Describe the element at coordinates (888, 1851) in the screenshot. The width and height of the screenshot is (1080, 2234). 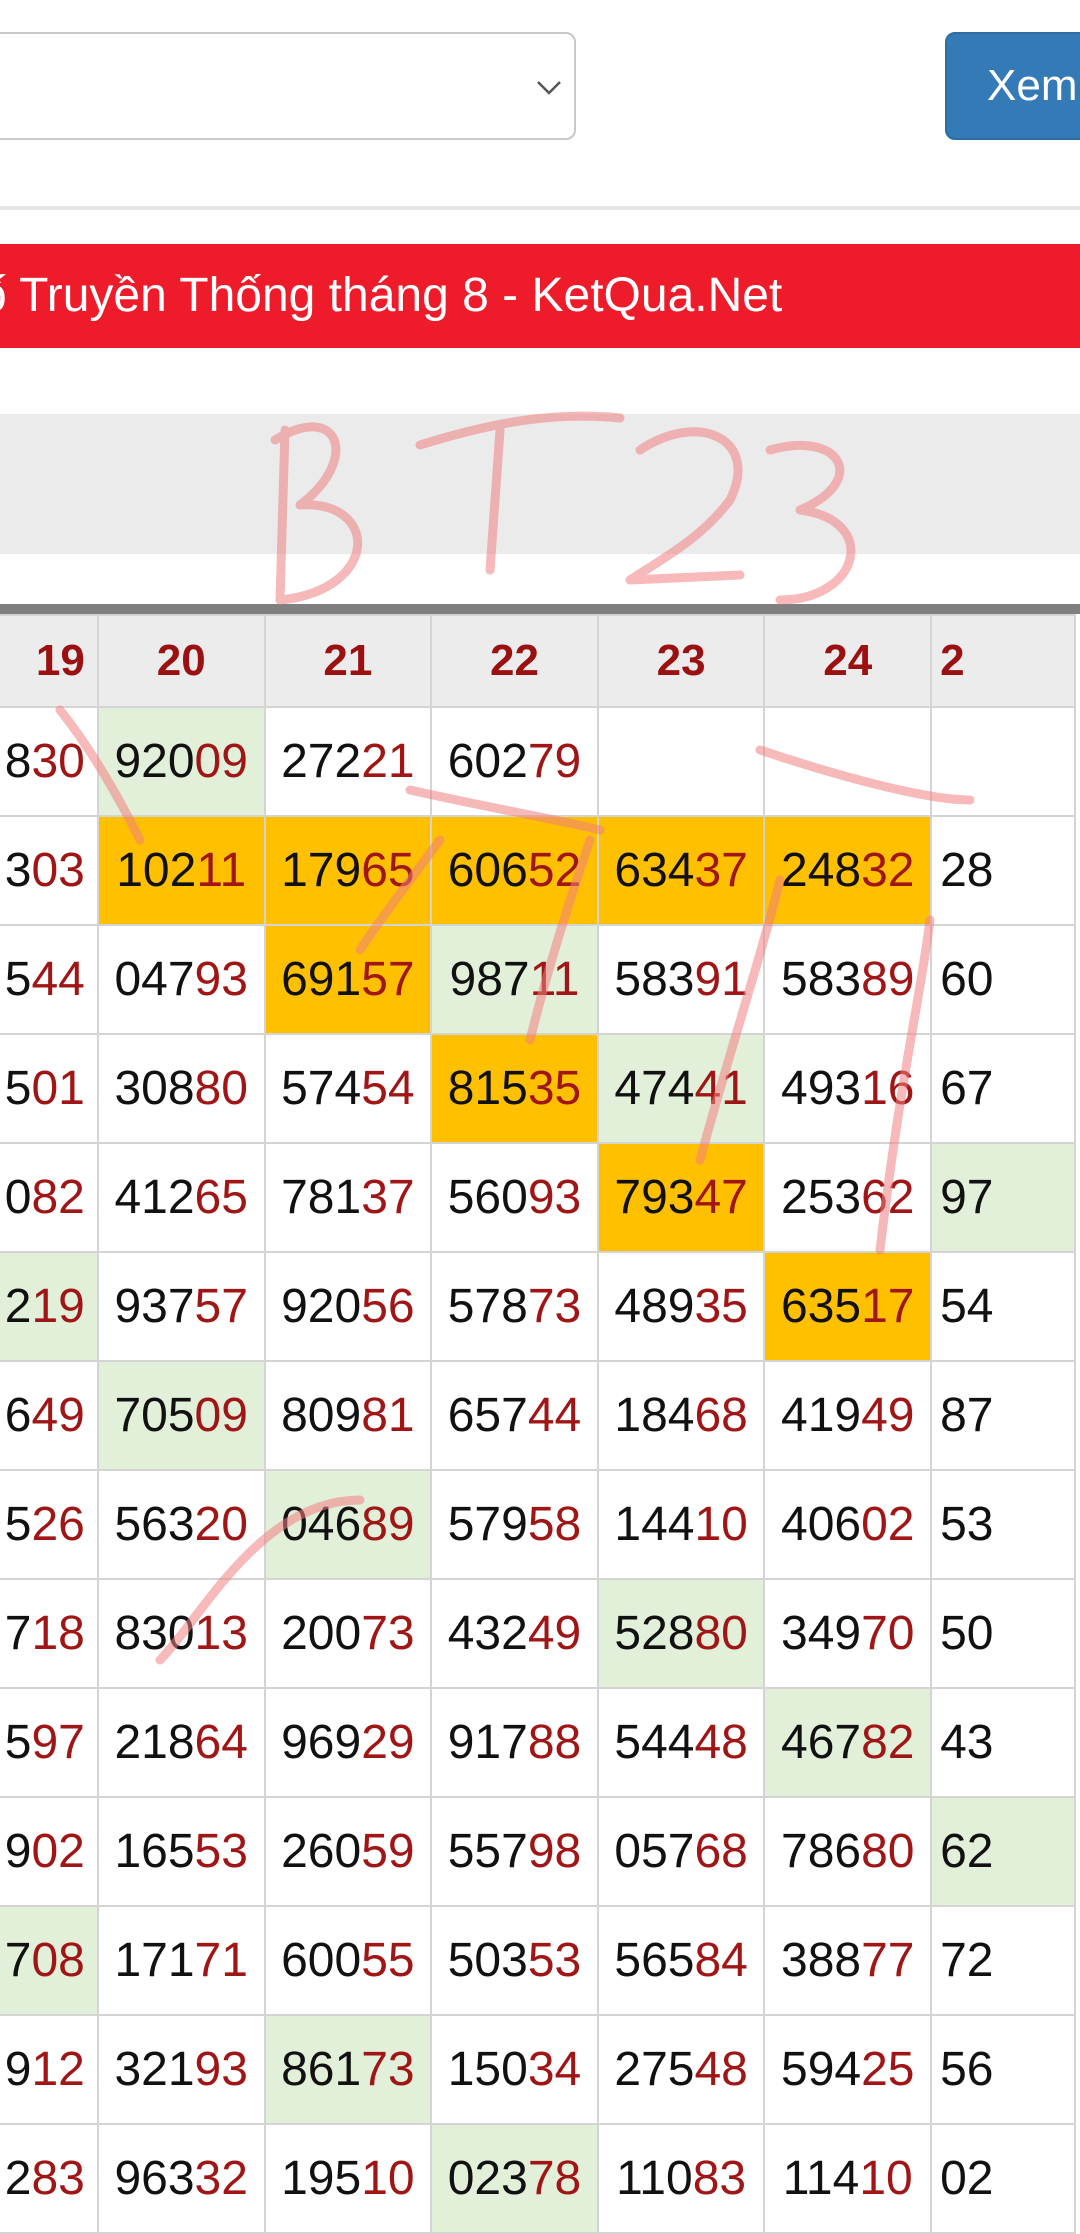
I see `cell-tail-digits: 80` at that location.